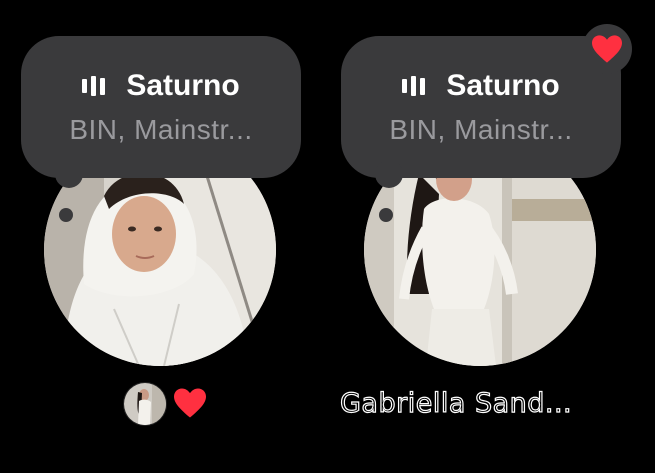 The width and height of the screenshot is (655, 473). I want to click on note-like-badge, so click(607, 49).